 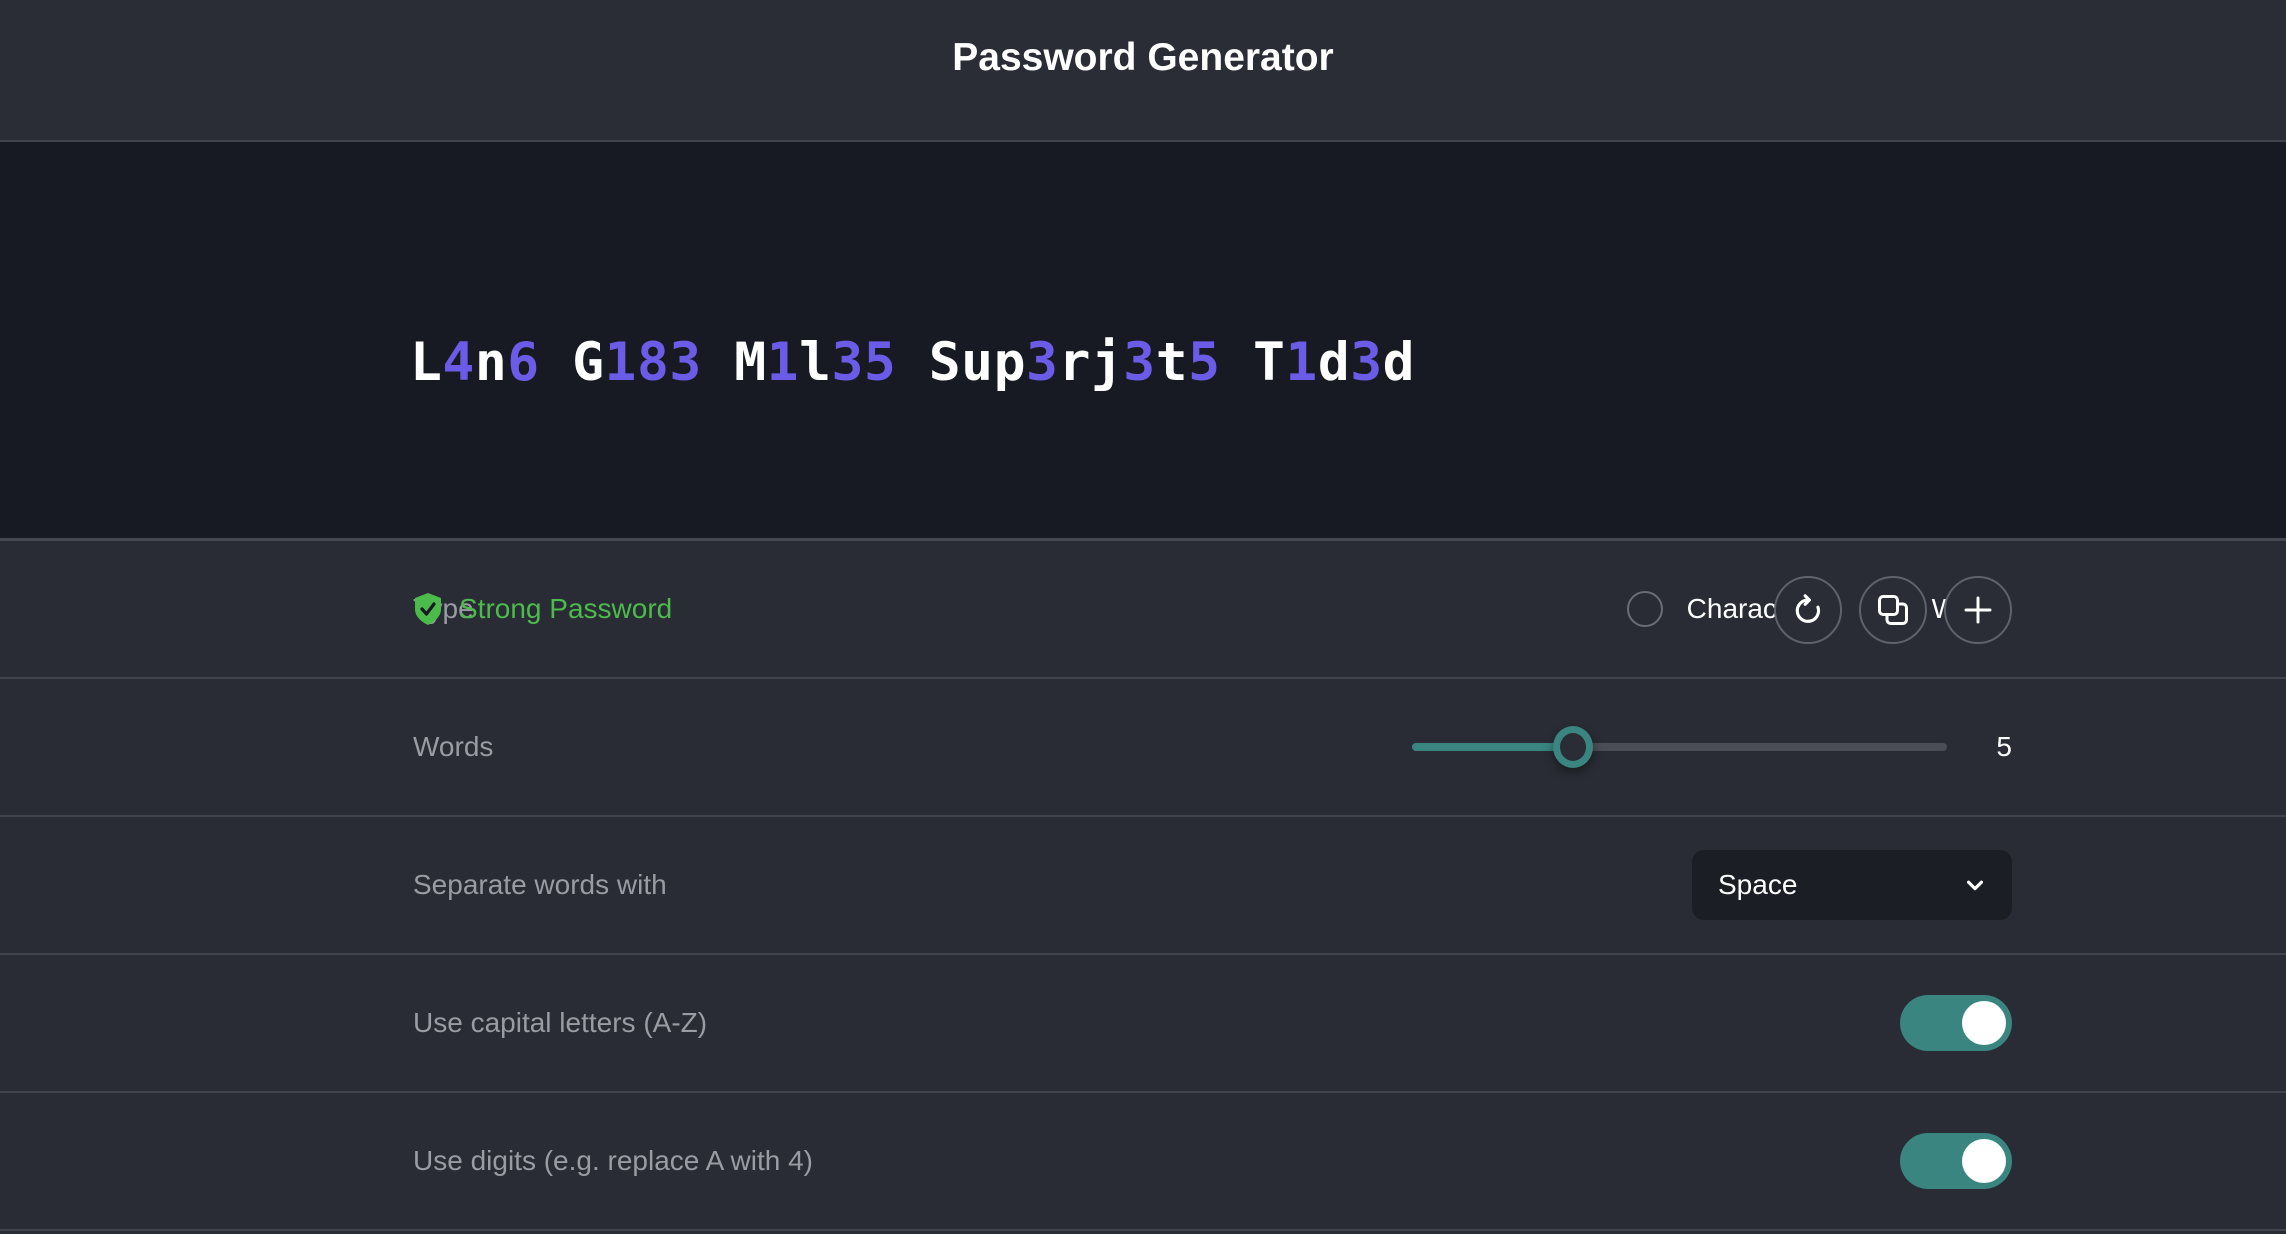 I want to click on refresh-icon, so click(x=1808, y=608).